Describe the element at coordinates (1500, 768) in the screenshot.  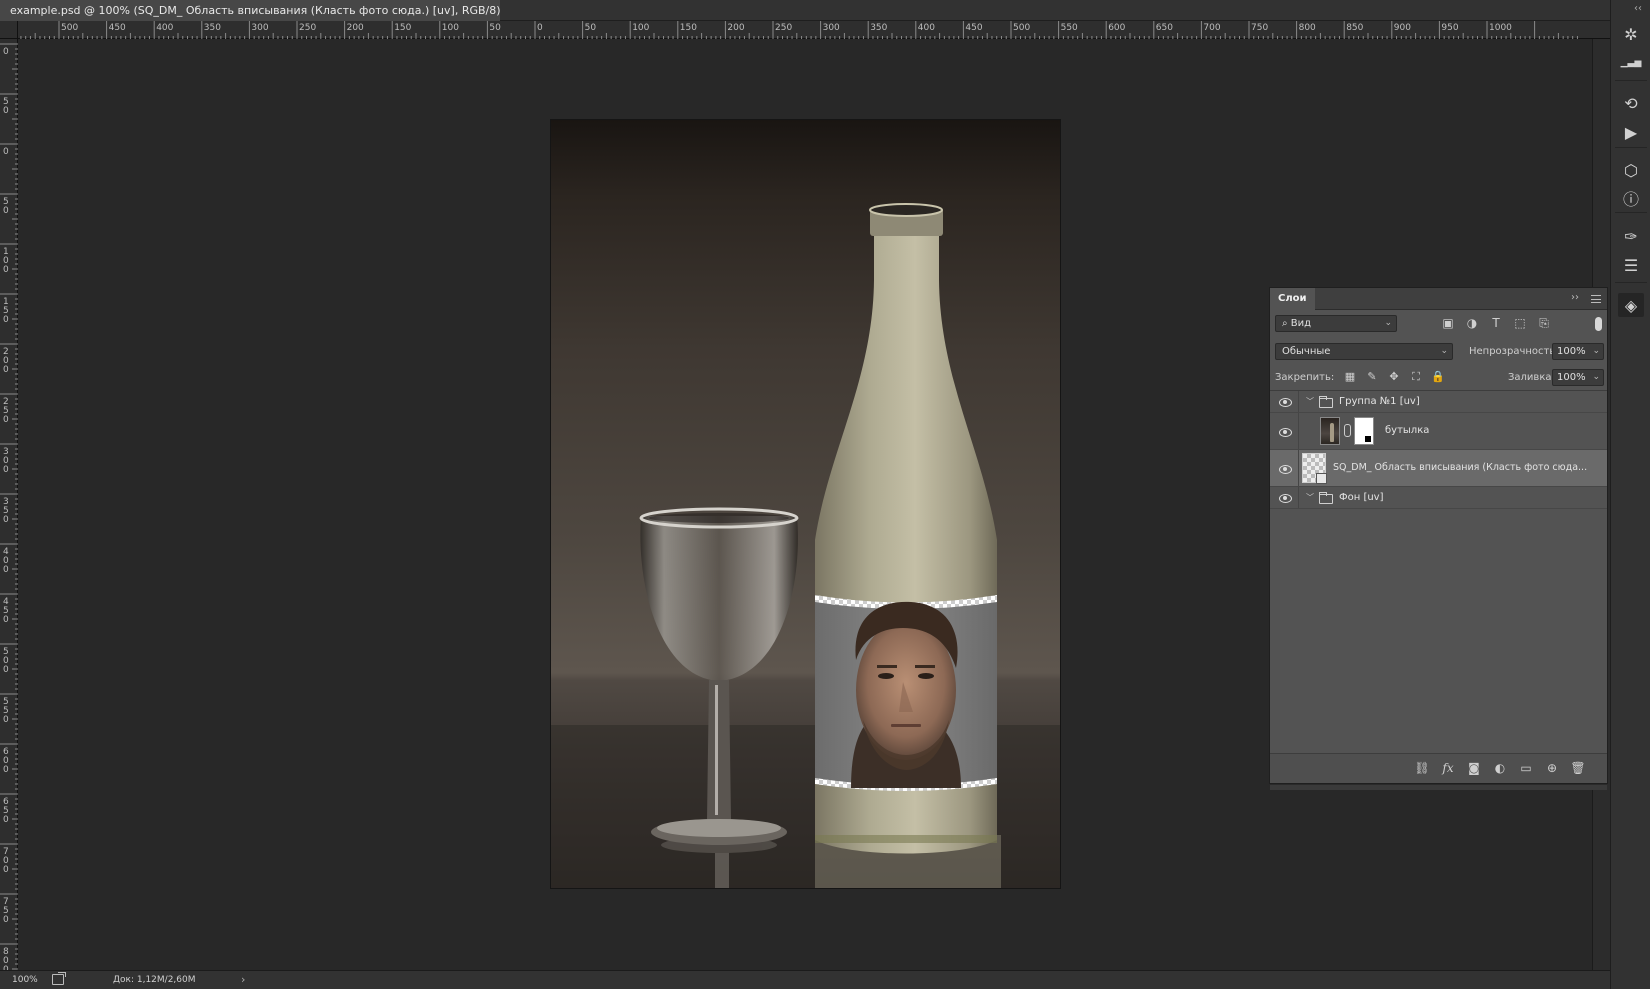
I see `new-fill-adjustment-icon: ◐` at that location.